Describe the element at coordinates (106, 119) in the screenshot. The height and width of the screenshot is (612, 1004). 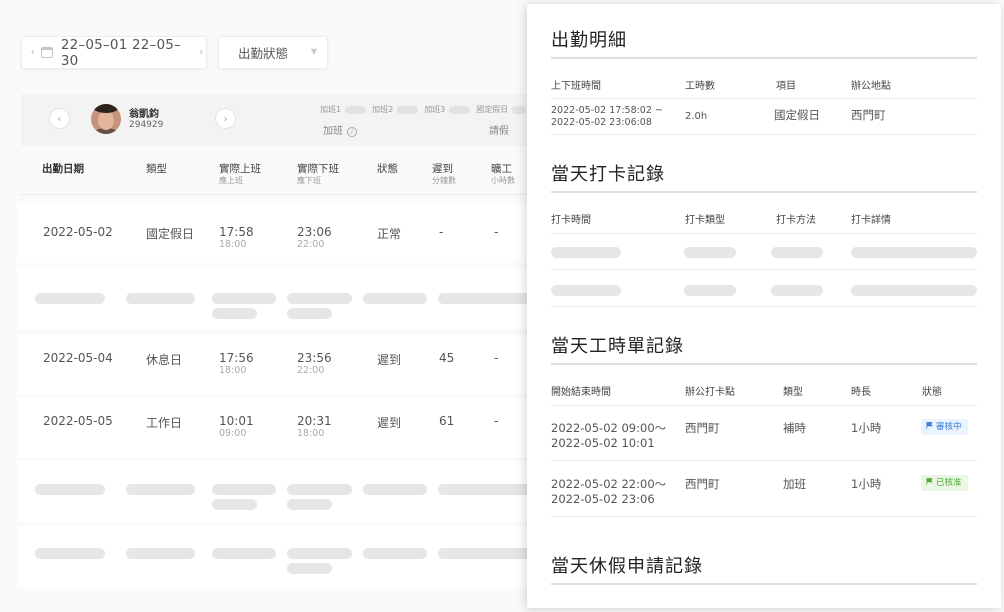
I see `avatar` at that location.